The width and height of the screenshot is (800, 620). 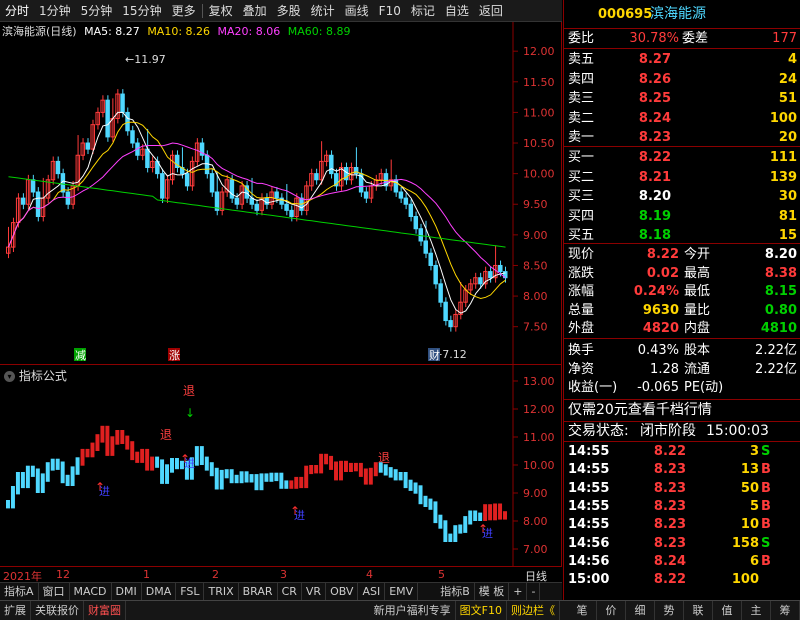 I want to click on jian-marker: 减, so click(x=80, y=355).